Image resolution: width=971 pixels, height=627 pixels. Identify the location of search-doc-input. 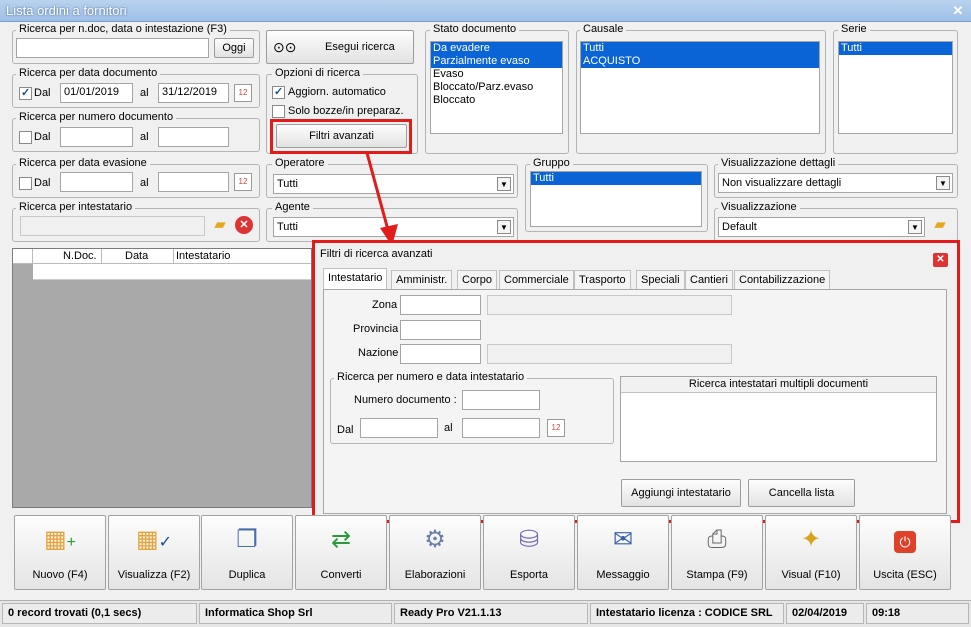
(112, 48).